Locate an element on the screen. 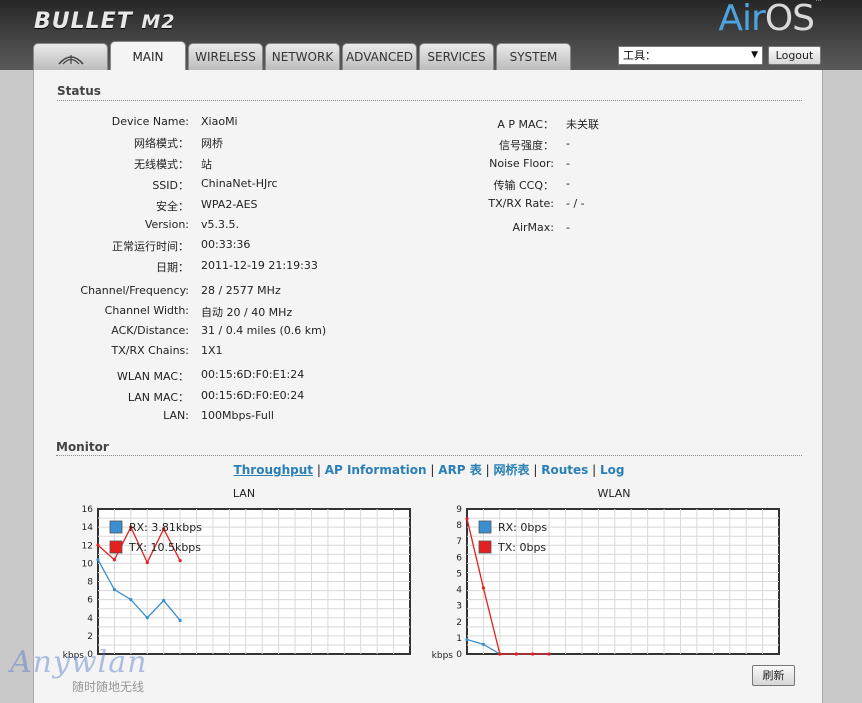 Image resolution: width=862 pixels, height=703 pixels. tab-services: SERVICES is located at coordinates (456, 56).